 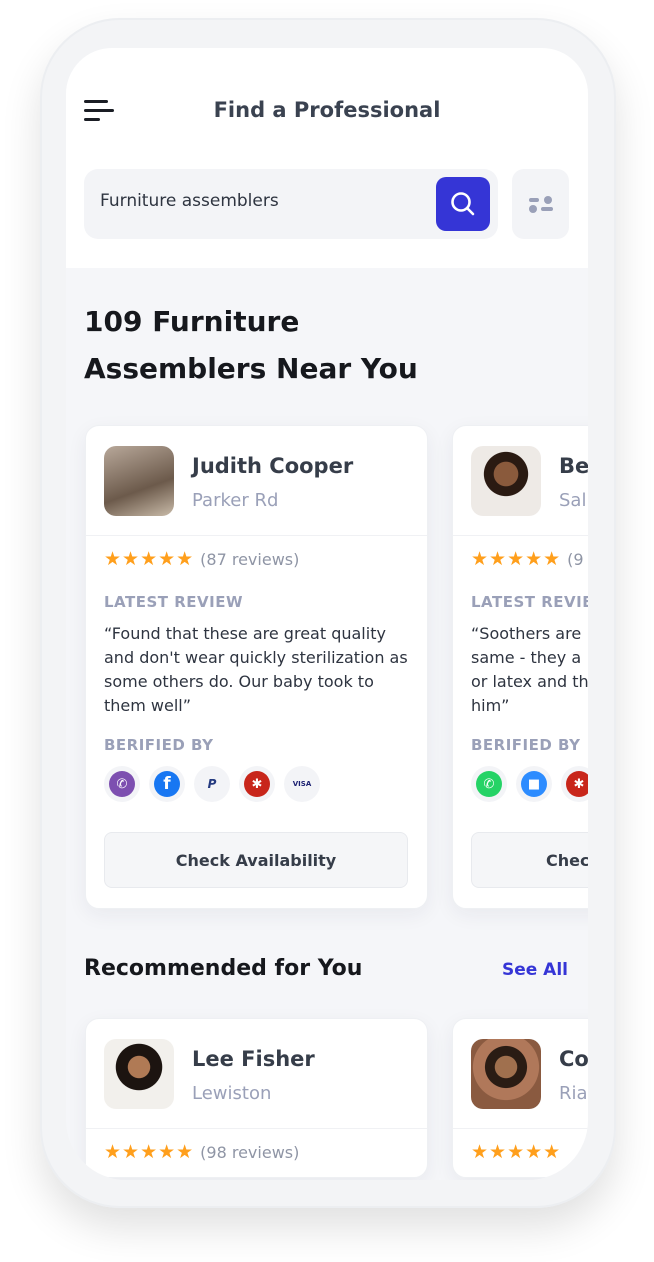 I want to click on page-title: Find a Professional, so click(x=327, y=110).